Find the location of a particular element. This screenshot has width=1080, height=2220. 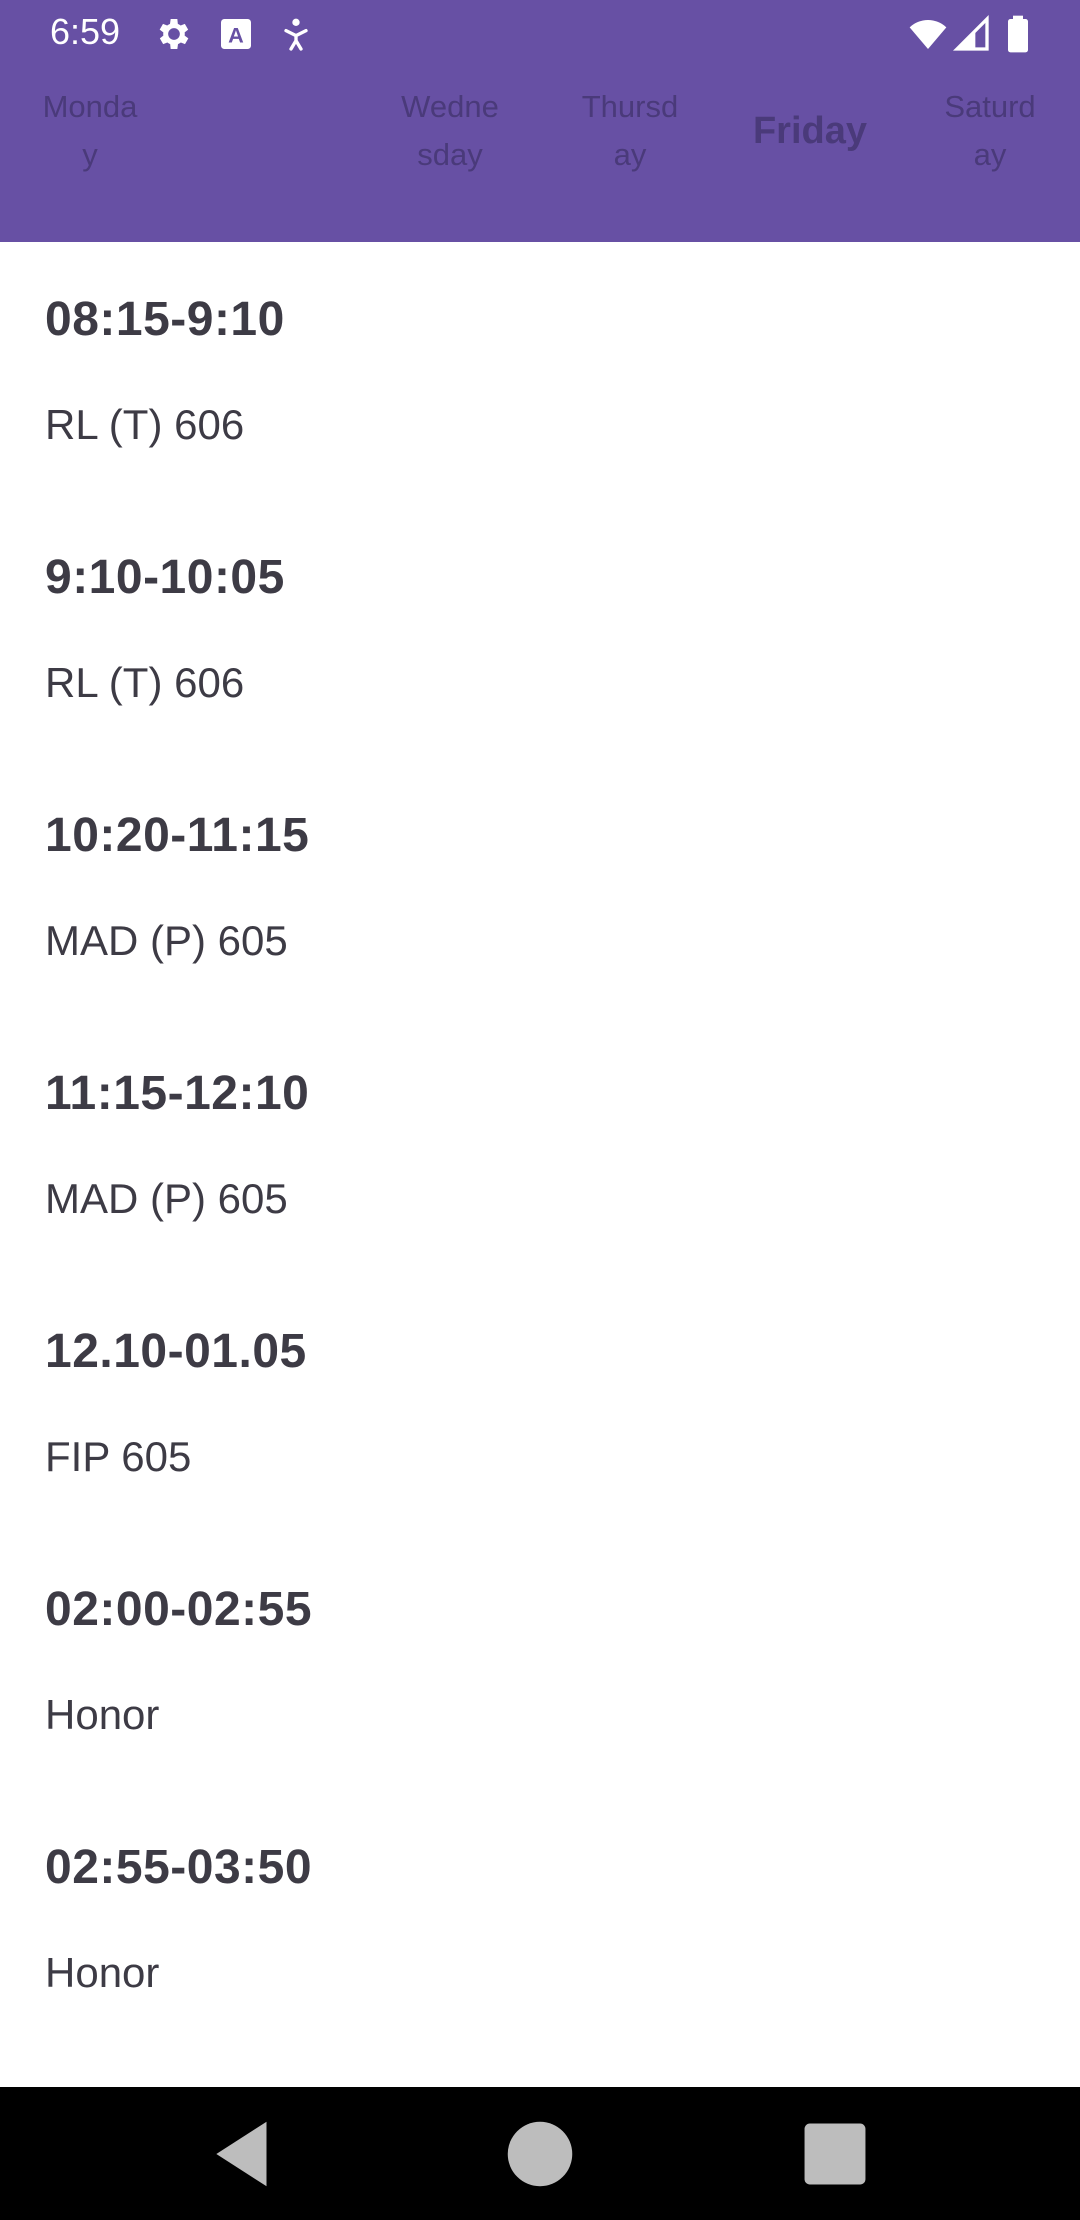

schedule-item: 11:15-12:10 MAD (P) 605 is located at coordinates (540, 1145).